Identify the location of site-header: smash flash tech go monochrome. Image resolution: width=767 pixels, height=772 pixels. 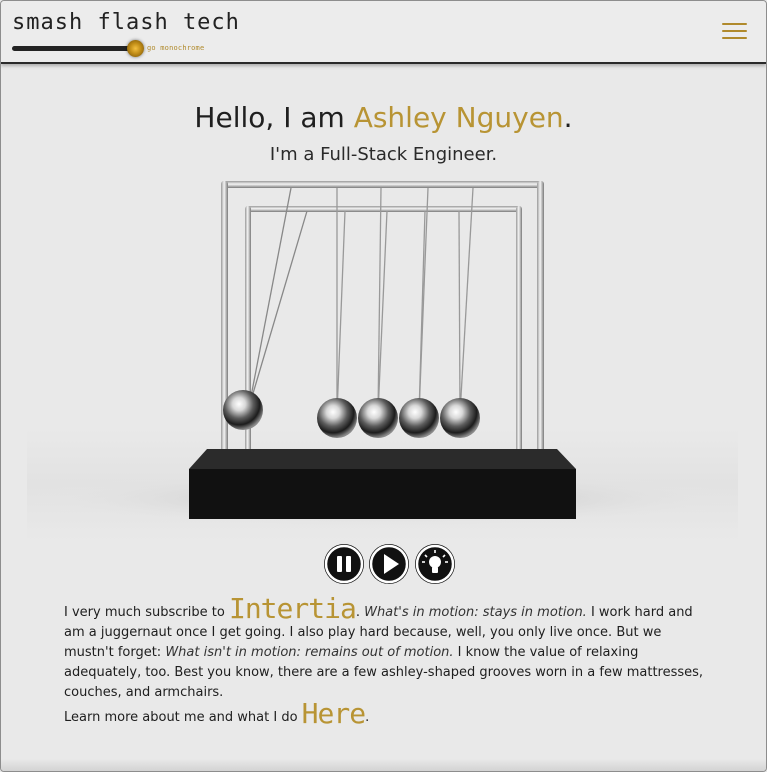
(383, 32).